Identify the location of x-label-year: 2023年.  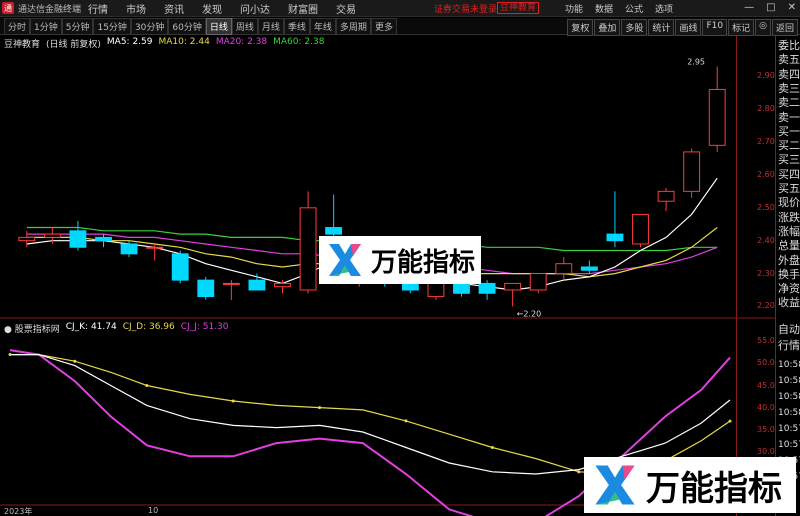
(18, 511).